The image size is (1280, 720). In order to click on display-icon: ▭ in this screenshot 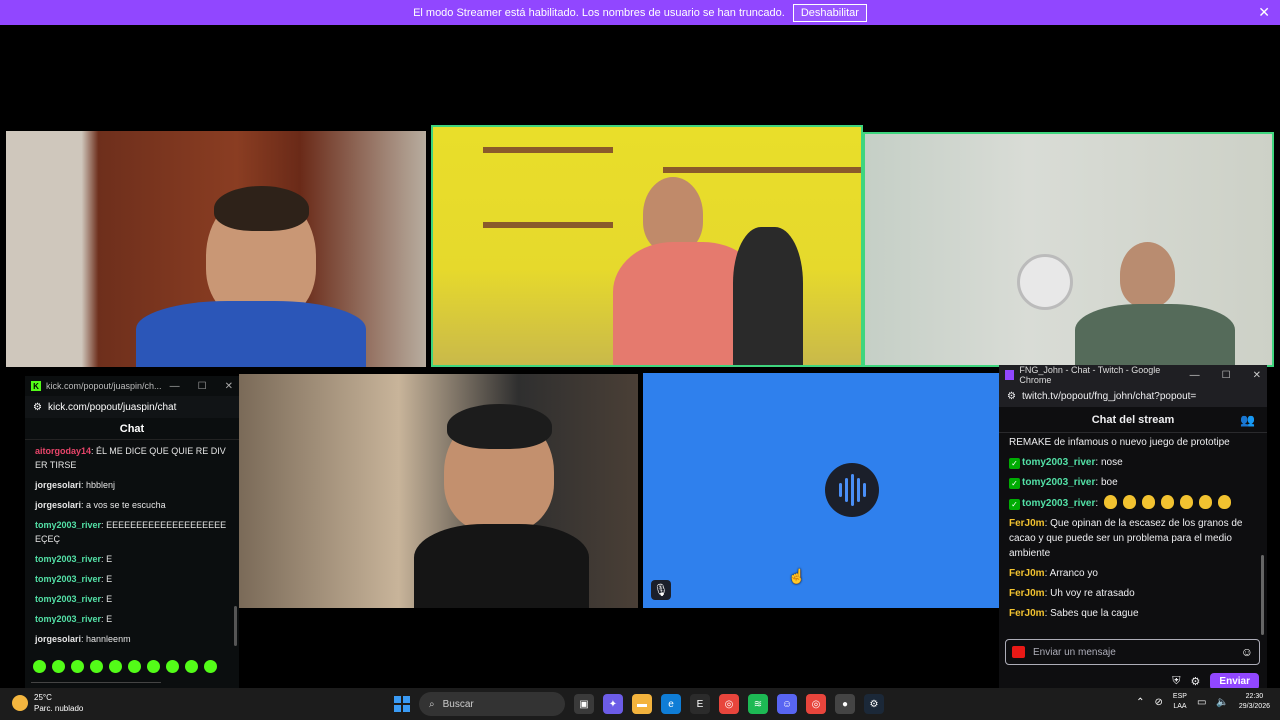, I will do `click(1201, 702)`.